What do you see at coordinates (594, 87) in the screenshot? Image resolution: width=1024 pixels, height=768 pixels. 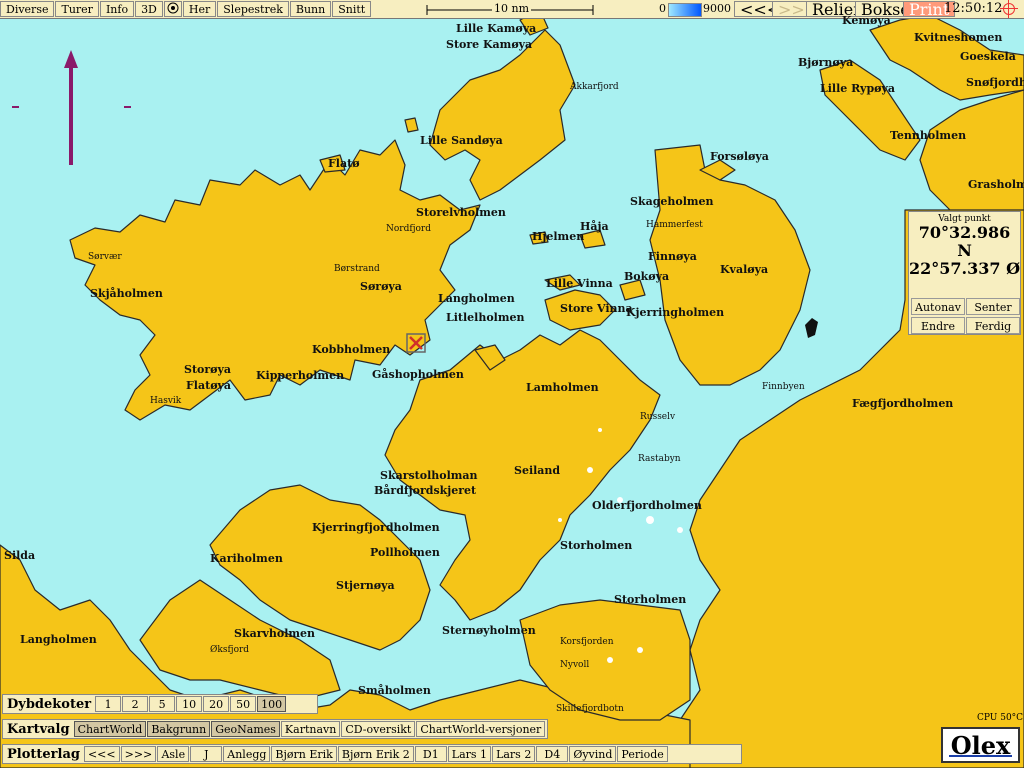 I see `place-label: Akkarfjord` at bounding box center [594, 87].